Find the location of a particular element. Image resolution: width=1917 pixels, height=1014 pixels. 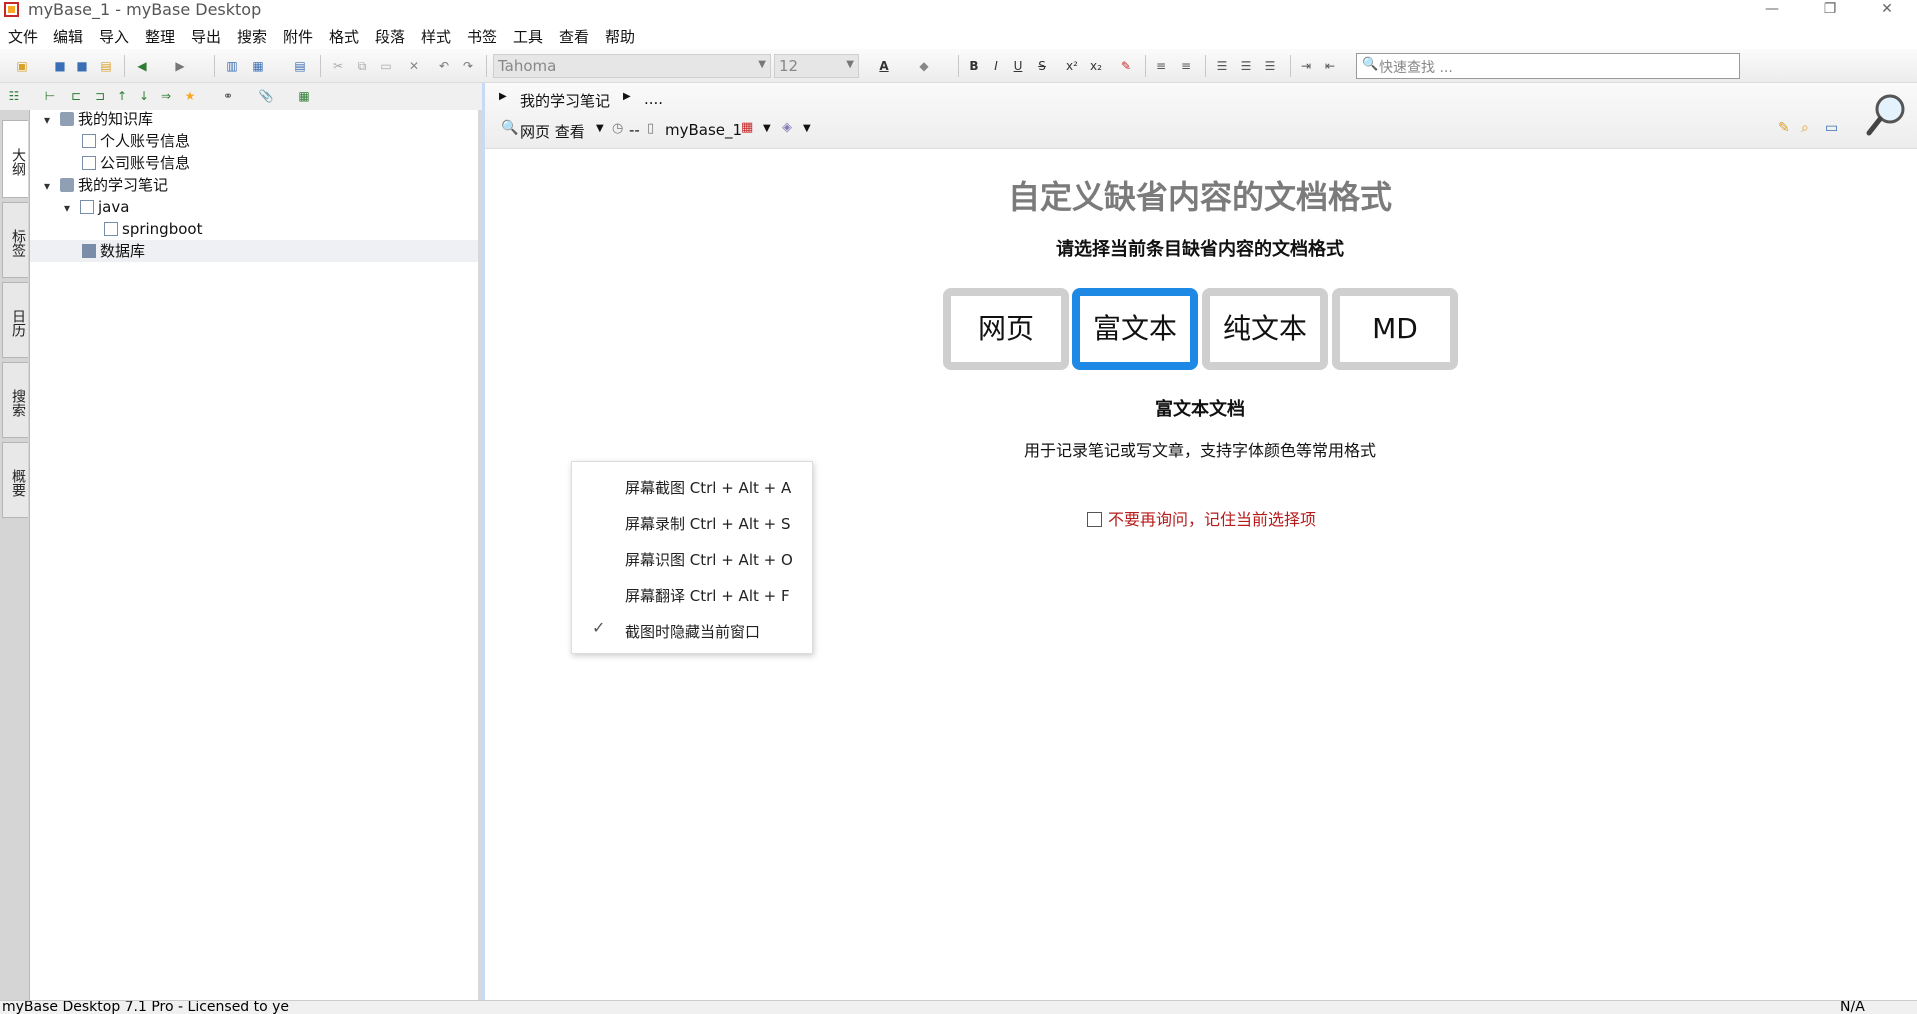

tree-item-selected: 数据库 is located at coordinates (113, 251).